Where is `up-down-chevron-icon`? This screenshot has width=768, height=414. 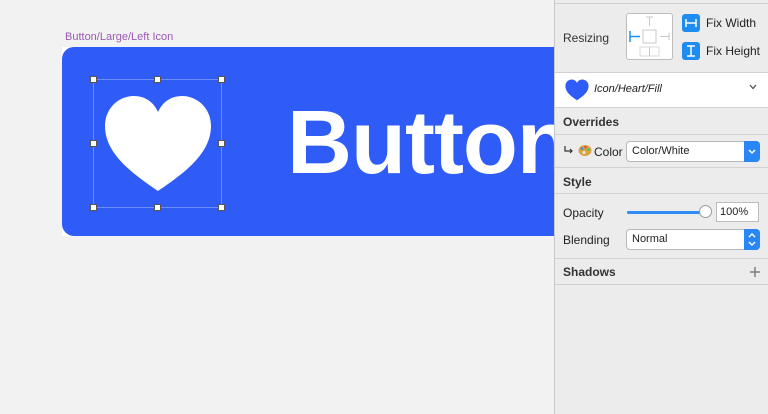
up-down-chevron-icon is located at coordinates (752, 239).